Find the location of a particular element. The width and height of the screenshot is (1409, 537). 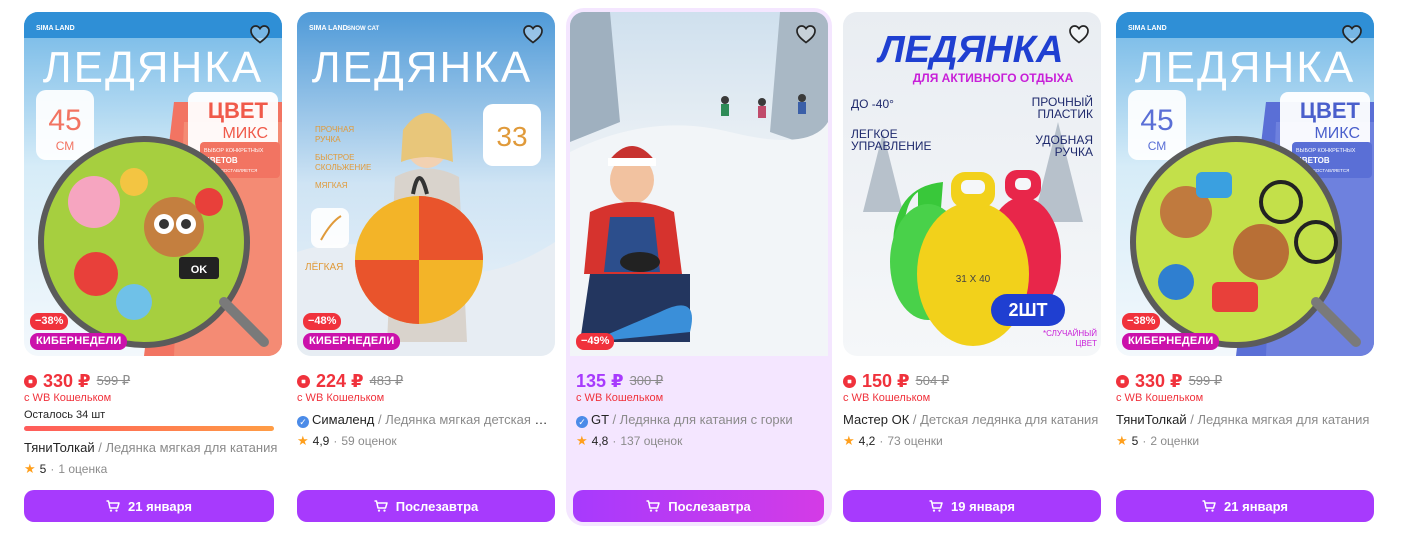

brand-name: GT is located at coordinates (600, 419).